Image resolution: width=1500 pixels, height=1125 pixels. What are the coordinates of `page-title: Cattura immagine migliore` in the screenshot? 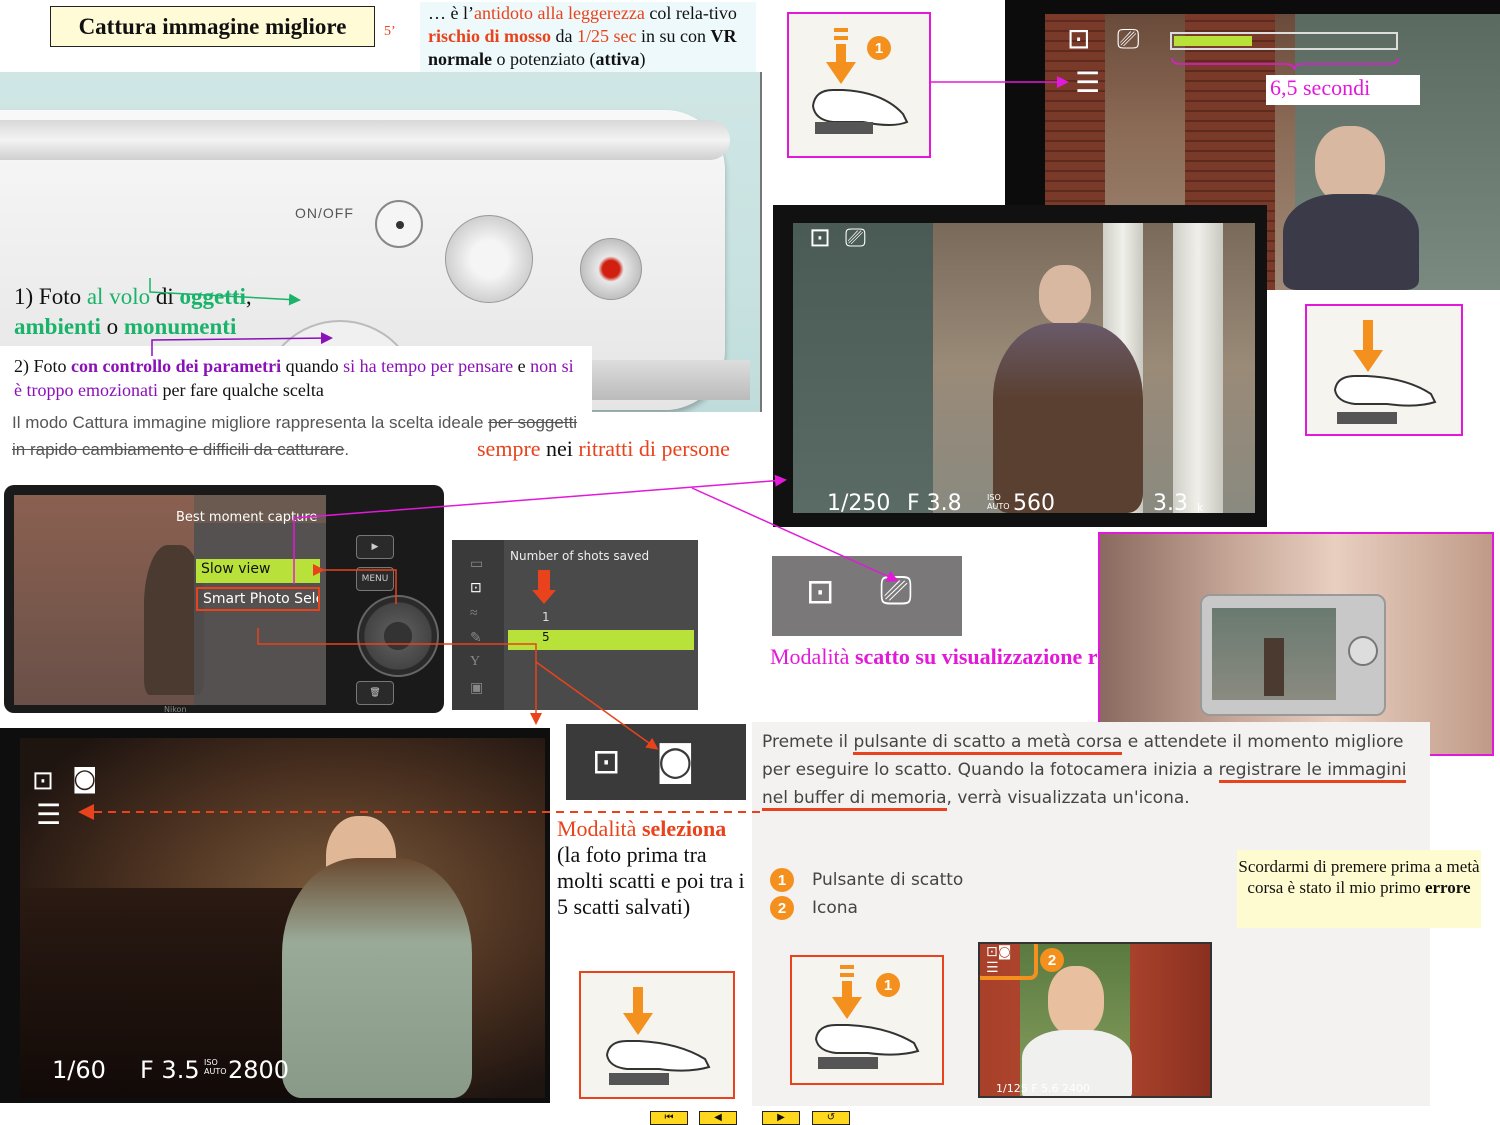 It's located at (212, 26).